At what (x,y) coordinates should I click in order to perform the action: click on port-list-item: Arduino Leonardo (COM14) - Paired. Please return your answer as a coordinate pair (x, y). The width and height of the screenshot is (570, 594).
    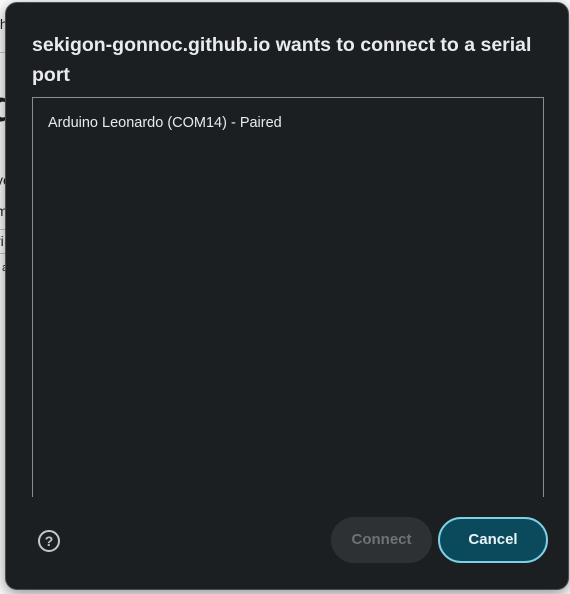
    Looking at the image, I should click on (165, 123).